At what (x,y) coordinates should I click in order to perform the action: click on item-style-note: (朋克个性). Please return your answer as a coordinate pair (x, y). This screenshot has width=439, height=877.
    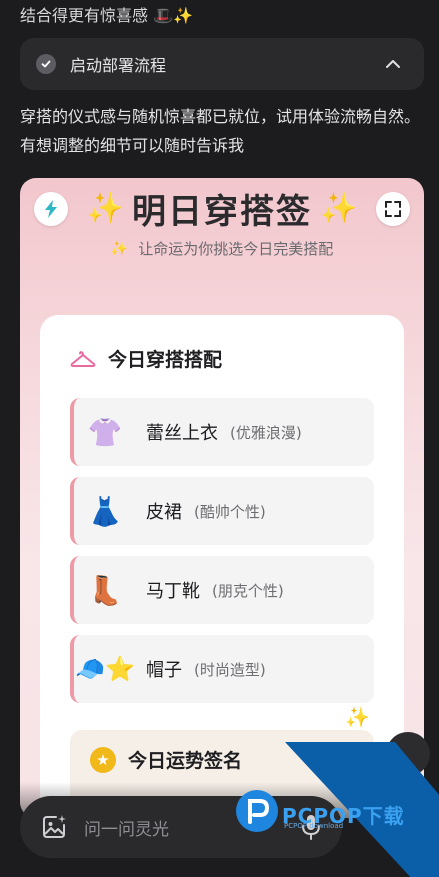
    Looking at the image, I should click on (248, 590).